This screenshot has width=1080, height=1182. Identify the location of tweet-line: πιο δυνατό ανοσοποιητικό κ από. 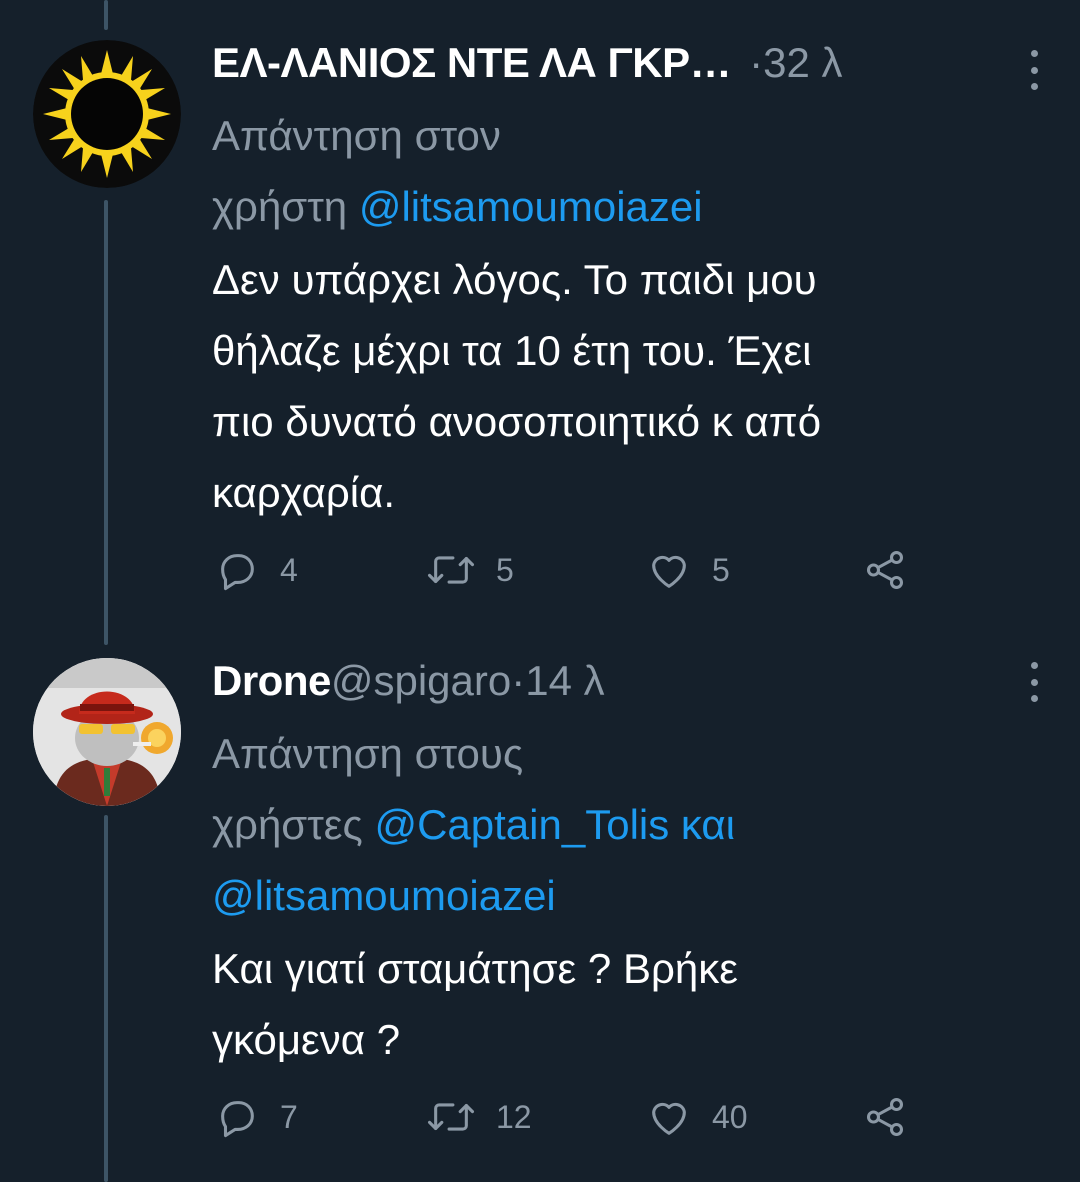
(517, 421).